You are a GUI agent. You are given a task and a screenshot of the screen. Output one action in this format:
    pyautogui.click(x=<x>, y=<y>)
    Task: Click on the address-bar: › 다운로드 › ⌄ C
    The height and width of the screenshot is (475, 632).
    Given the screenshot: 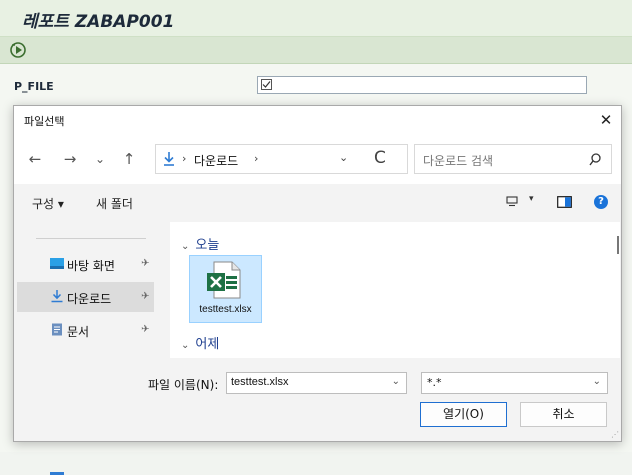 What is the action you would take?
    pyautogui.click(x=281, y=159)
    